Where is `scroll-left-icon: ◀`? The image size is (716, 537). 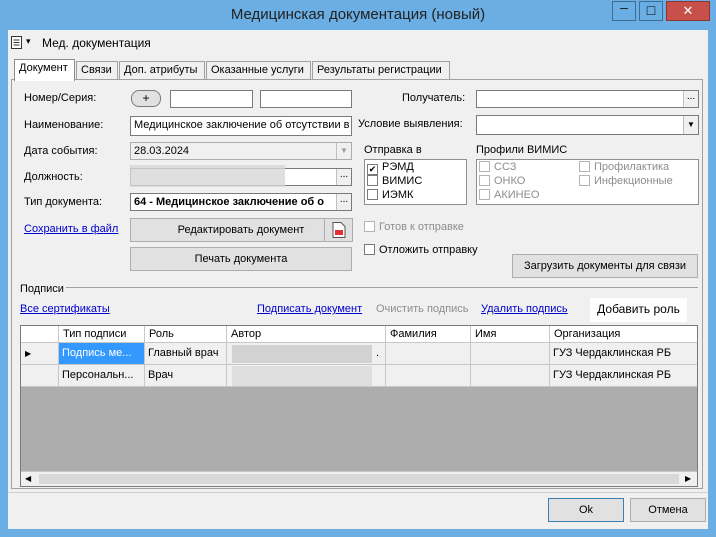
scroll-left-icon: ◀ is located at coordinates (28, 478).